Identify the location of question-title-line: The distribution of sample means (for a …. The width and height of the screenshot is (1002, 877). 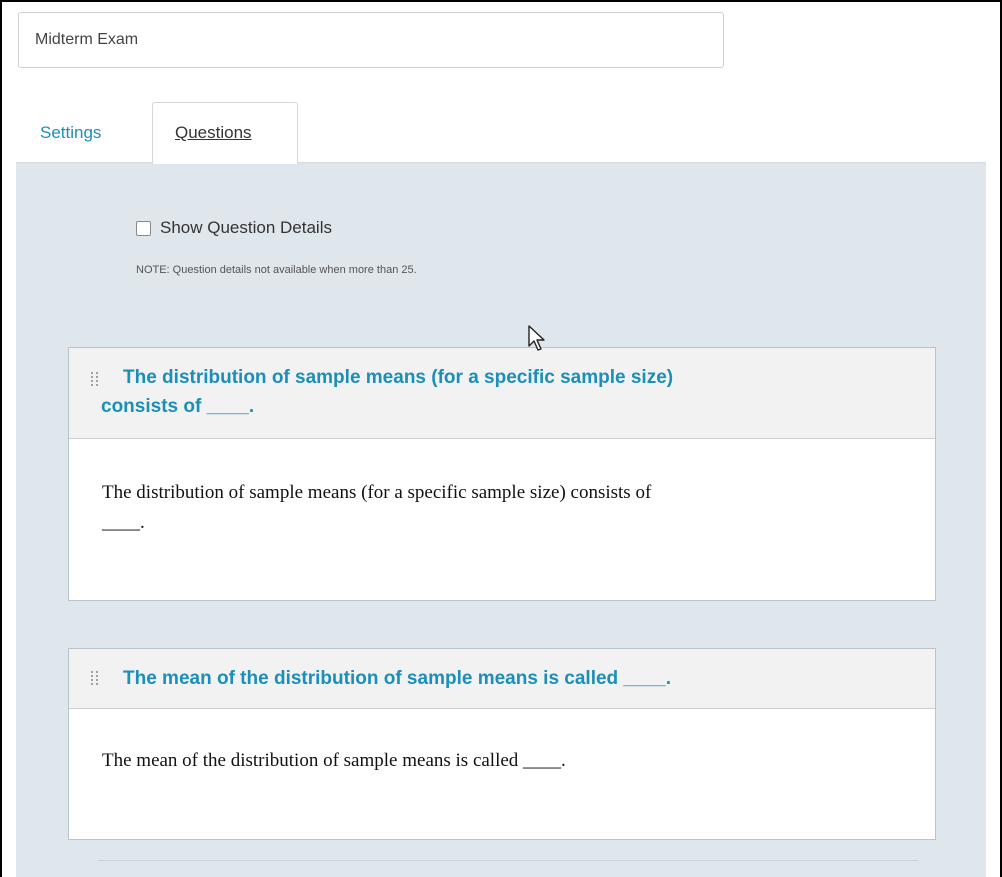
(398, 377).